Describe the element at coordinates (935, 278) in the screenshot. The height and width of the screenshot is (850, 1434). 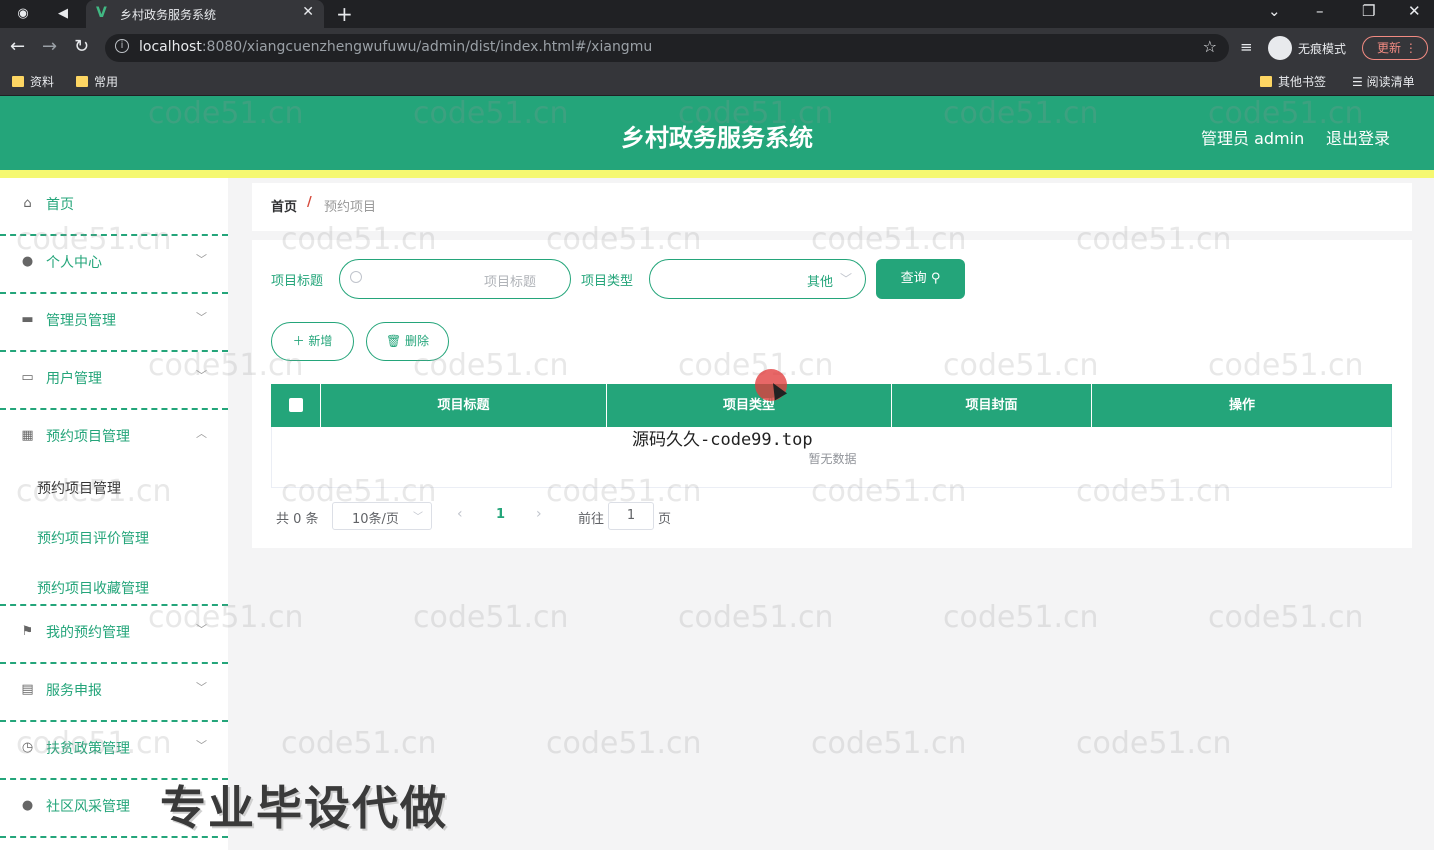
I see `search-icon: ⚲` at that location.